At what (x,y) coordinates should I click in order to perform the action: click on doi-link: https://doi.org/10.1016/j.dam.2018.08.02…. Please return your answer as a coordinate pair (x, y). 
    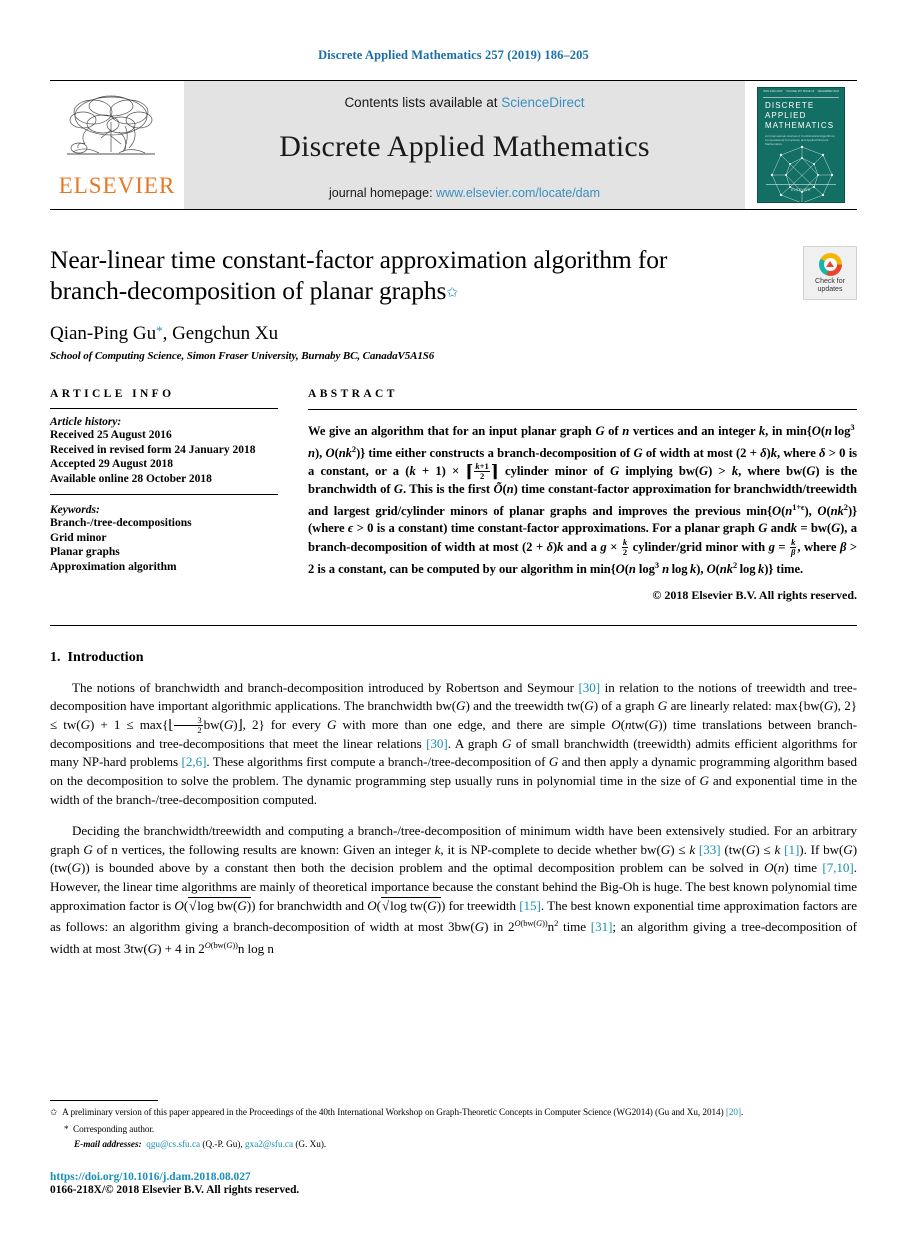
    Looking at the image, I should click on (453, 1177).